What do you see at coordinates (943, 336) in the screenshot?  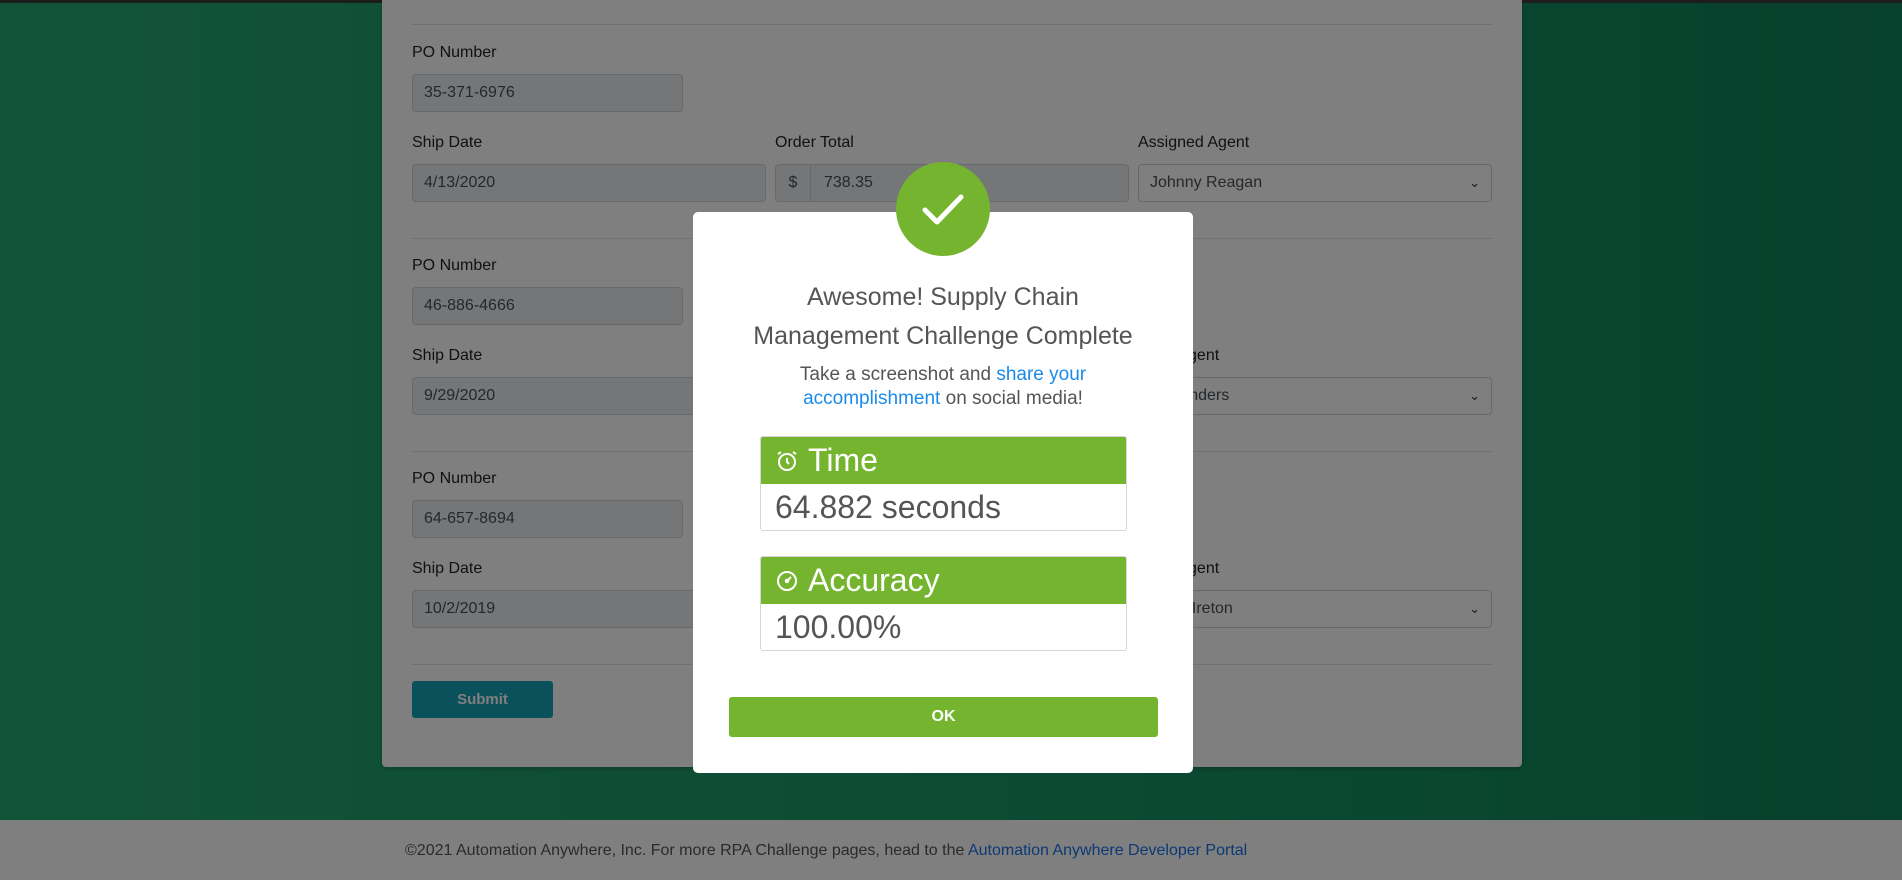 I see `modal-title-line: Management Challenge Complete` at bounding box center [943, 336].